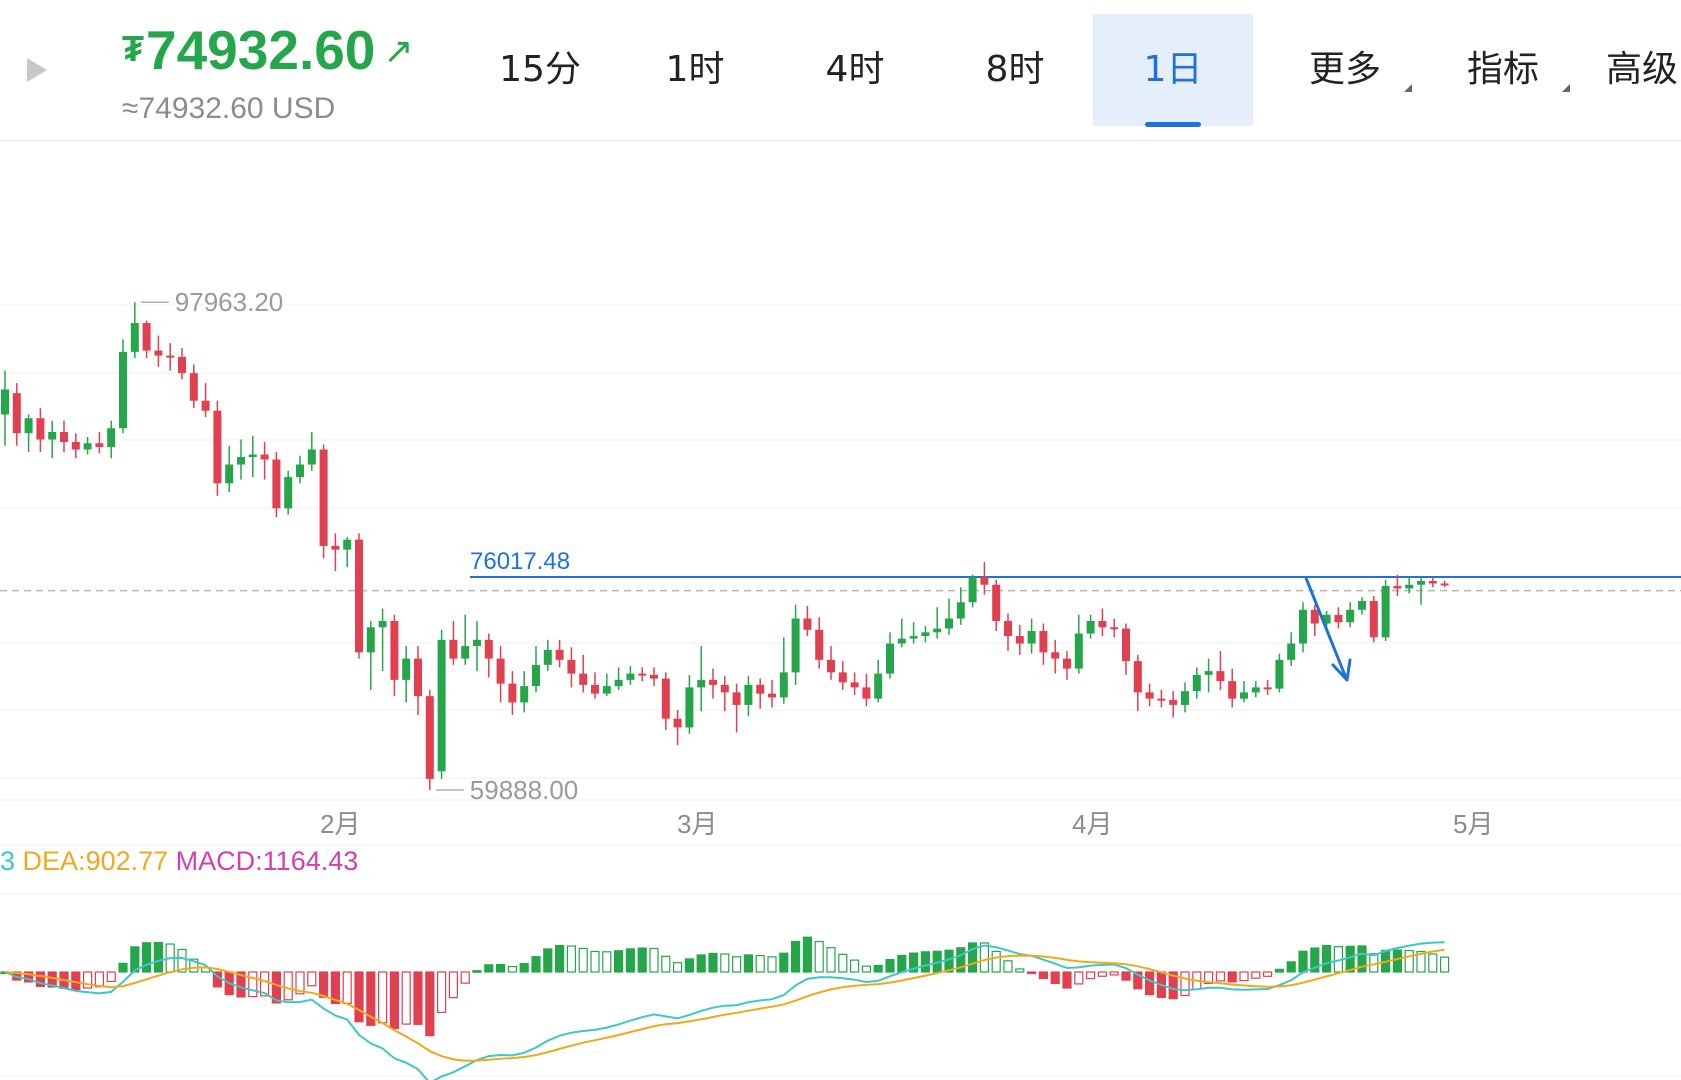  I want to click on month-label: 5月, so click(1473, 824).